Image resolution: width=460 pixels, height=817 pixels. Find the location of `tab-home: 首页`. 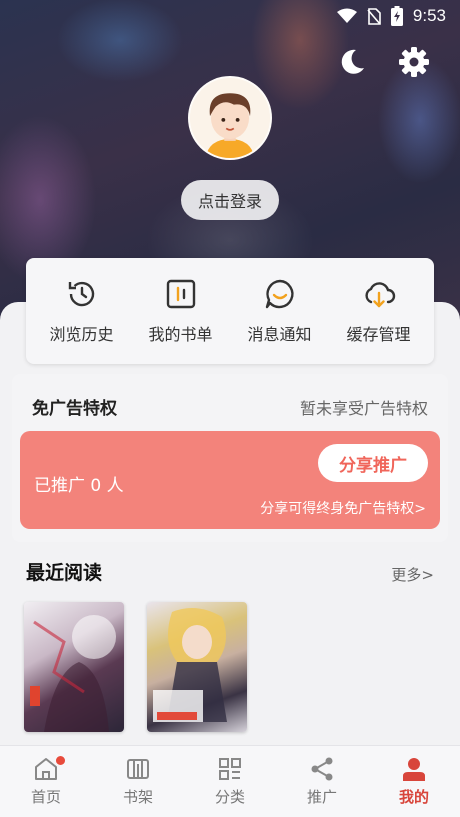

tab-home: 首页 is located at coordinates (46, 781).